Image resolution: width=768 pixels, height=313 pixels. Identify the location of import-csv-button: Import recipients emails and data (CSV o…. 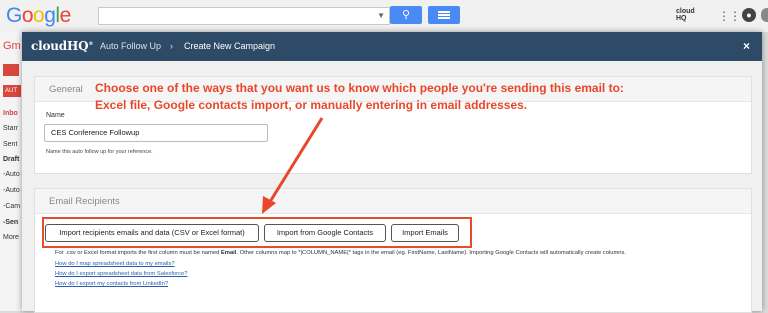
(152, 233).